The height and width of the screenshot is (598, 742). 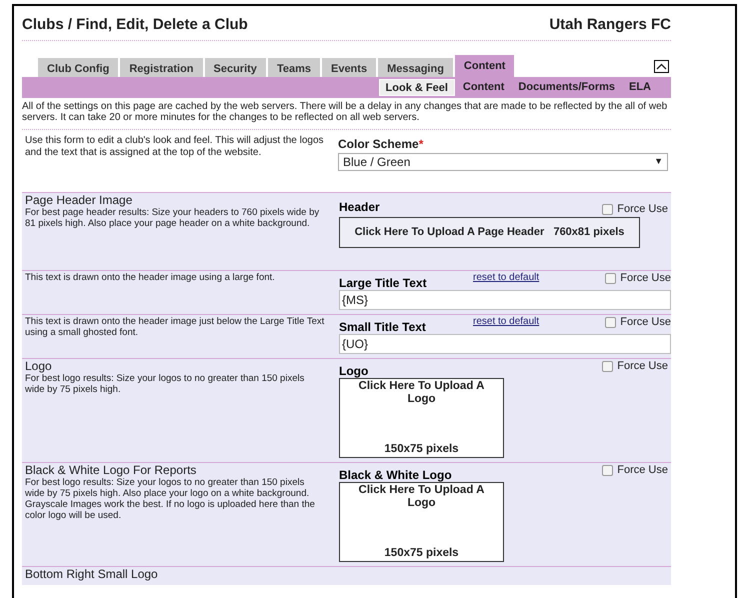 What do you see at coordinates (484, 65) in the screenshot?
I see `tab: Content` at bounding box center [484, 65].